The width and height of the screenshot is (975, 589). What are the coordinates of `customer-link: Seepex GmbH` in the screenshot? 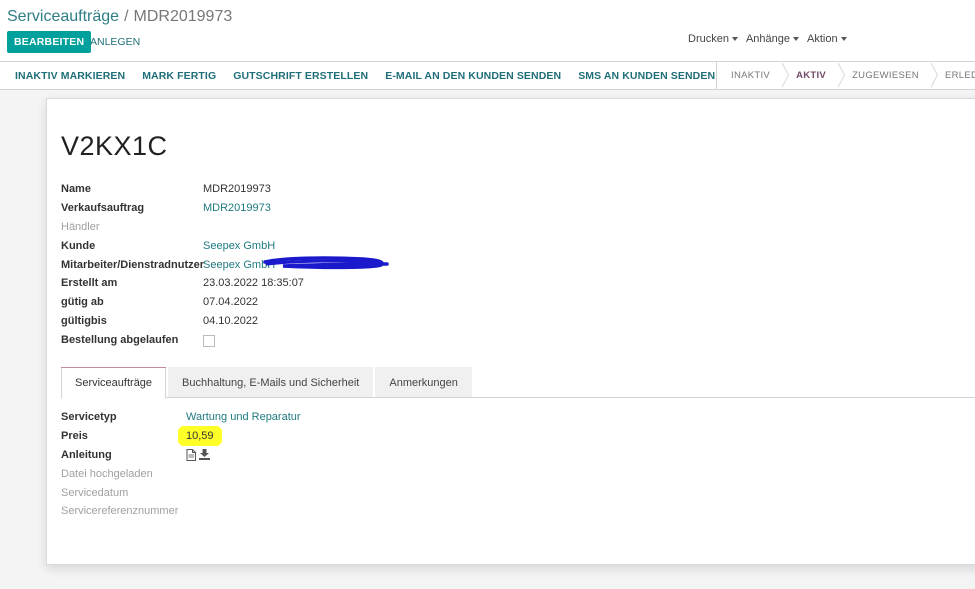 It's located at (239, 246).